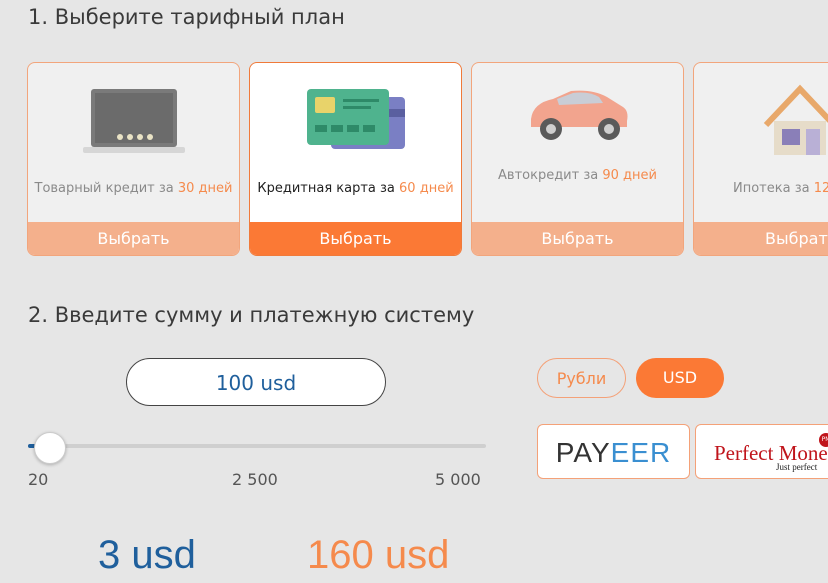 This screenshot has width=828, height=583. What do you see at coordinates (797, 467) in the screenshot?
I see `perfect-money-tagline: Just perfect` at bounding box center [797, 467].